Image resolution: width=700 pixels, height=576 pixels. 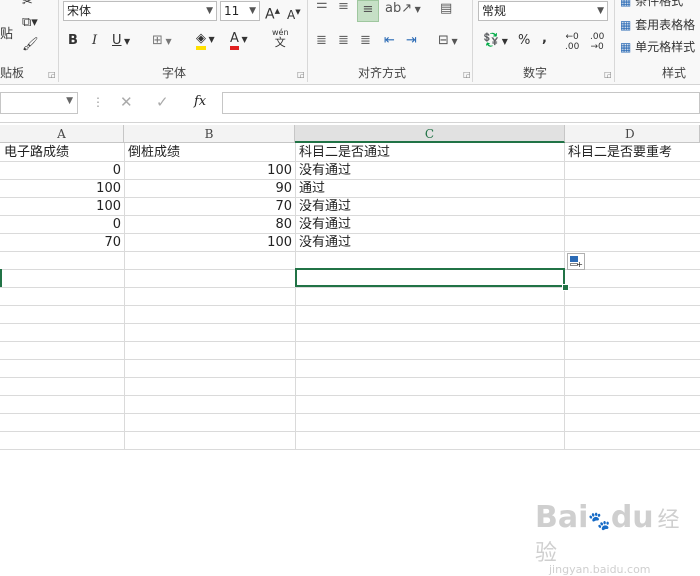 I want to click on font-group-label: 字体, so click(x=174, y=73).